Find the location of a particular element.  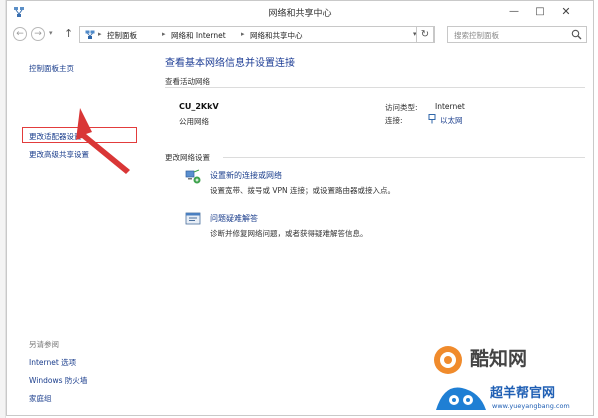

watermark-title: 酷知网 is located at coordinates (499, 359).